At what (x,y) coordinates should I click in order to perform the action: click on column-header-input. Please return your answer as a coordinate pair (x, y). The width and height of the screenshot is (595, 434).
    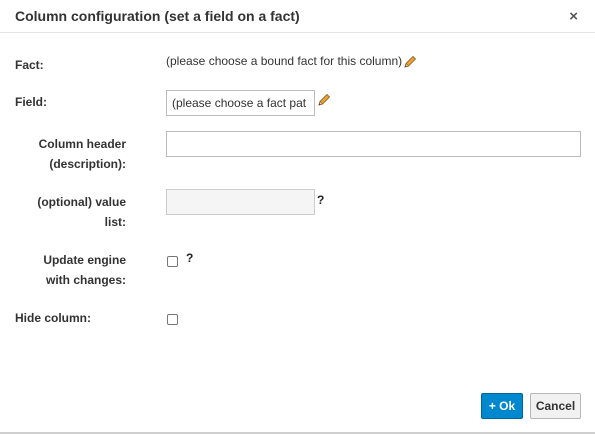
    Looking at the image, I should click on (373, 144).